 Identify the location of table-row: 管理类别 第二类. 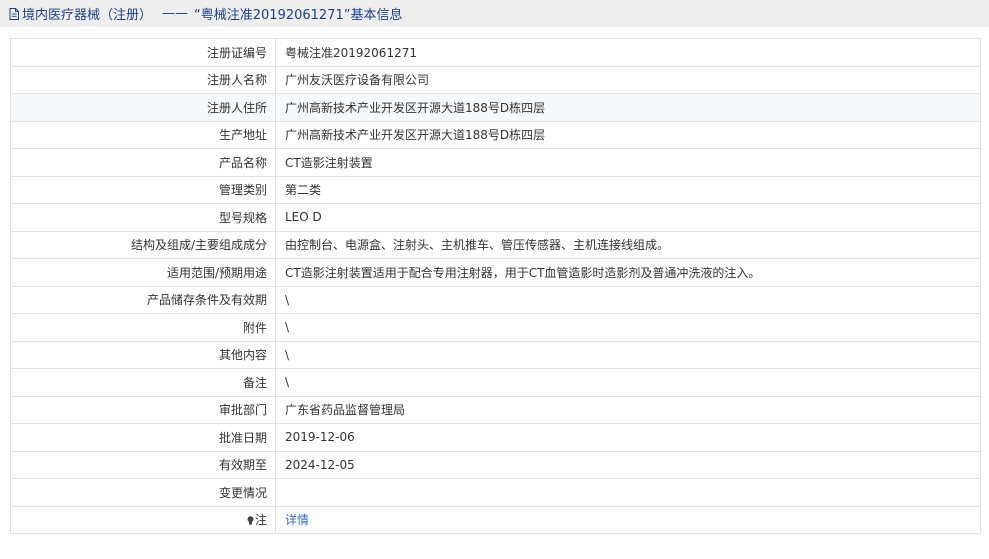
(495, 189).